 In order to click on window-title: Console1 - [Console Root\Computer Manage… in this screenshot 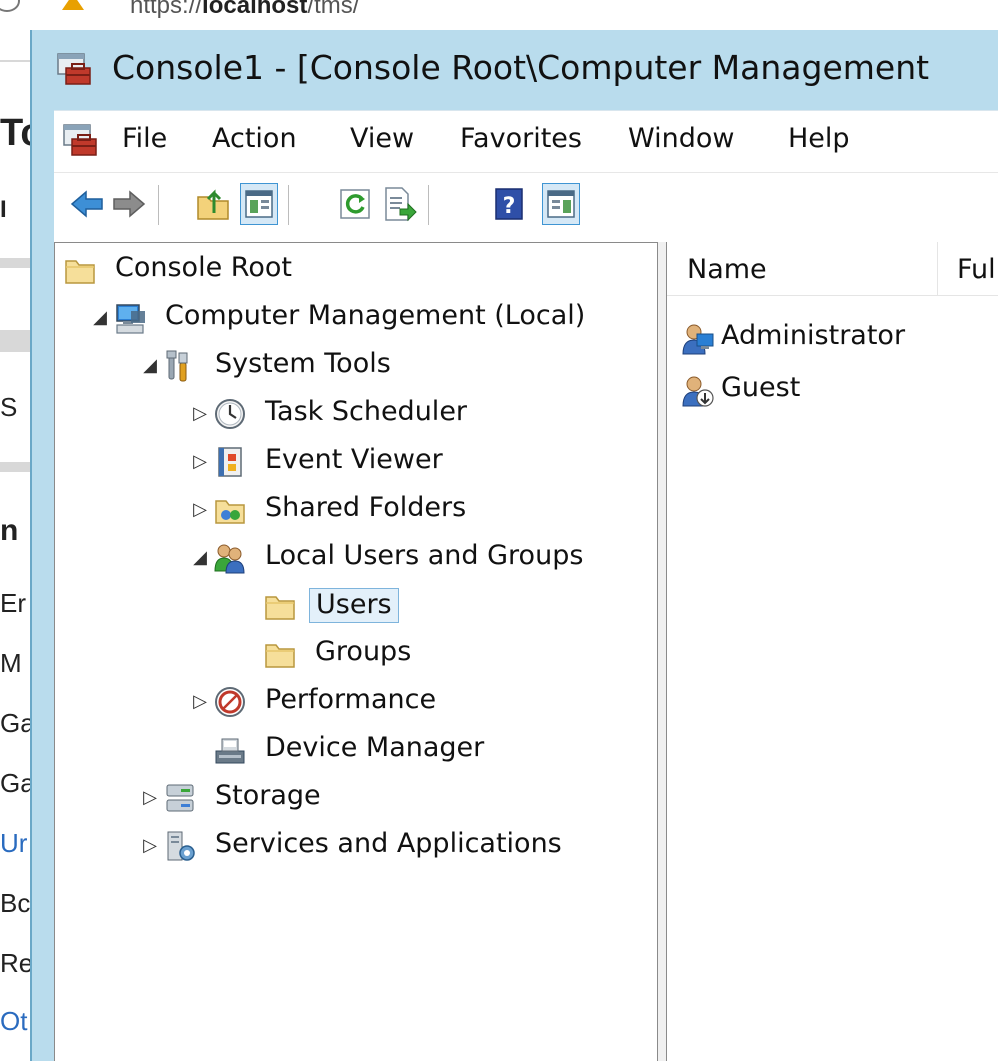, I will do `click(521, 67)`.